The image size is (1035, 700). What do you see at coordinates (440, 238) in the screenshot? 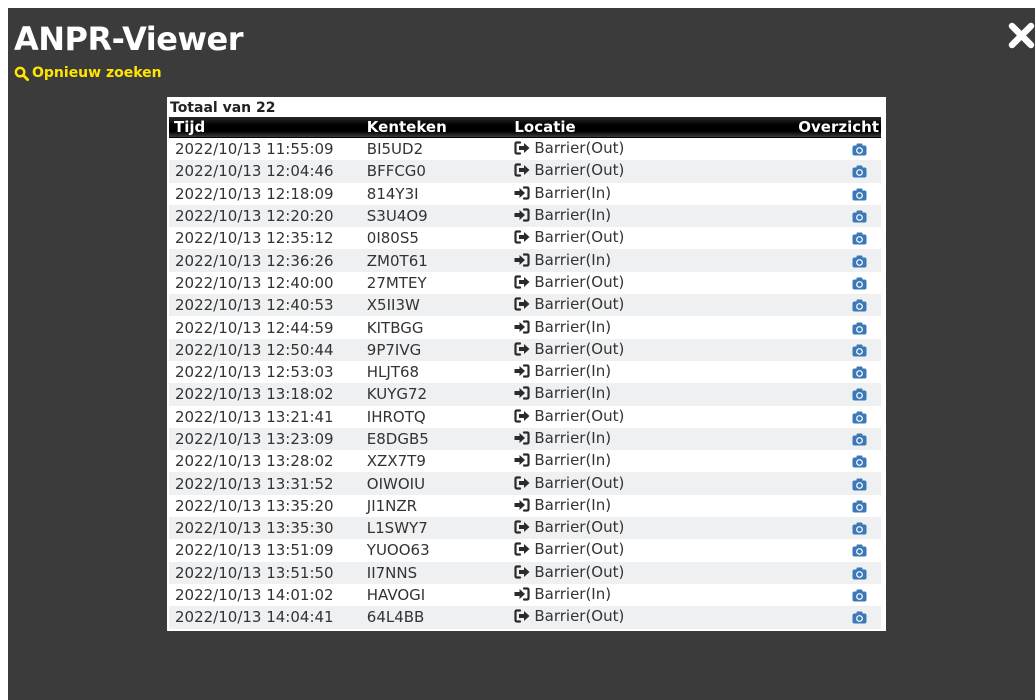
I see `cell-plate: 0I80S5` at bounding box center [440, 238].